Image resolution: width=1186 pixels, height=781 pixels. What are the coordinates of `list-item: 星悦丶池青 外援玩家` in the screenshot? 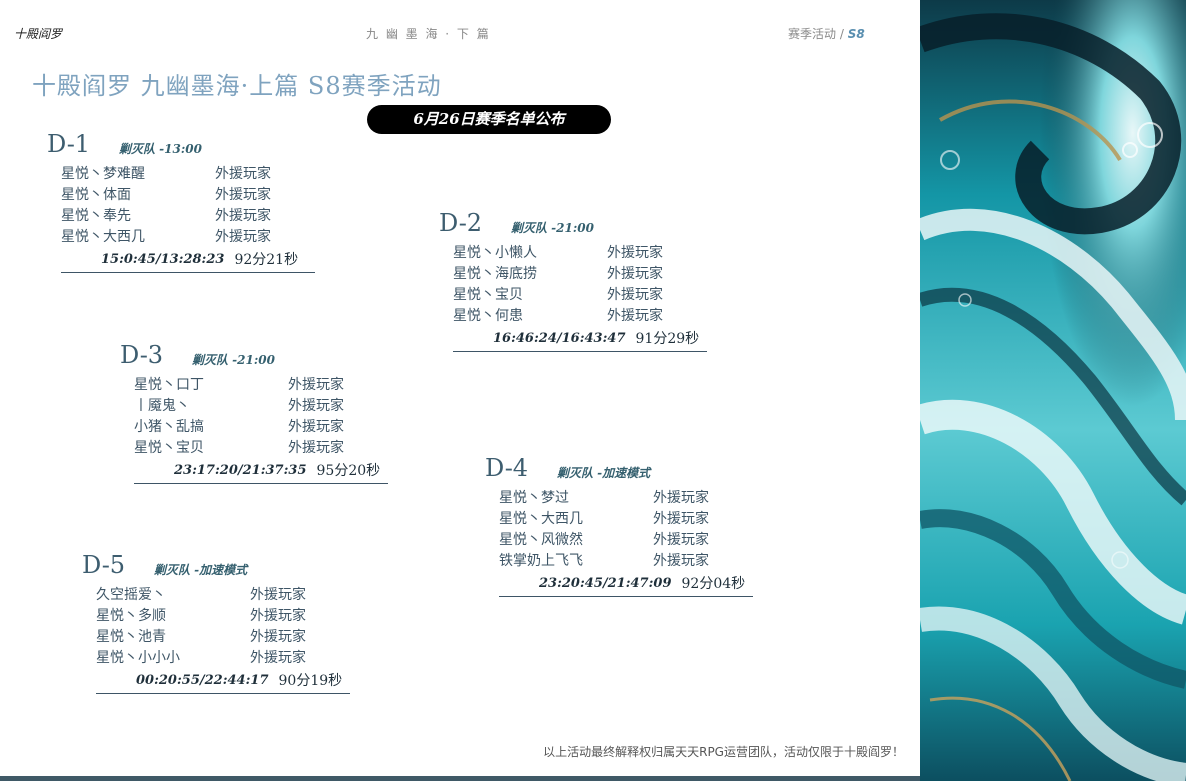 It's located at (219, 635).